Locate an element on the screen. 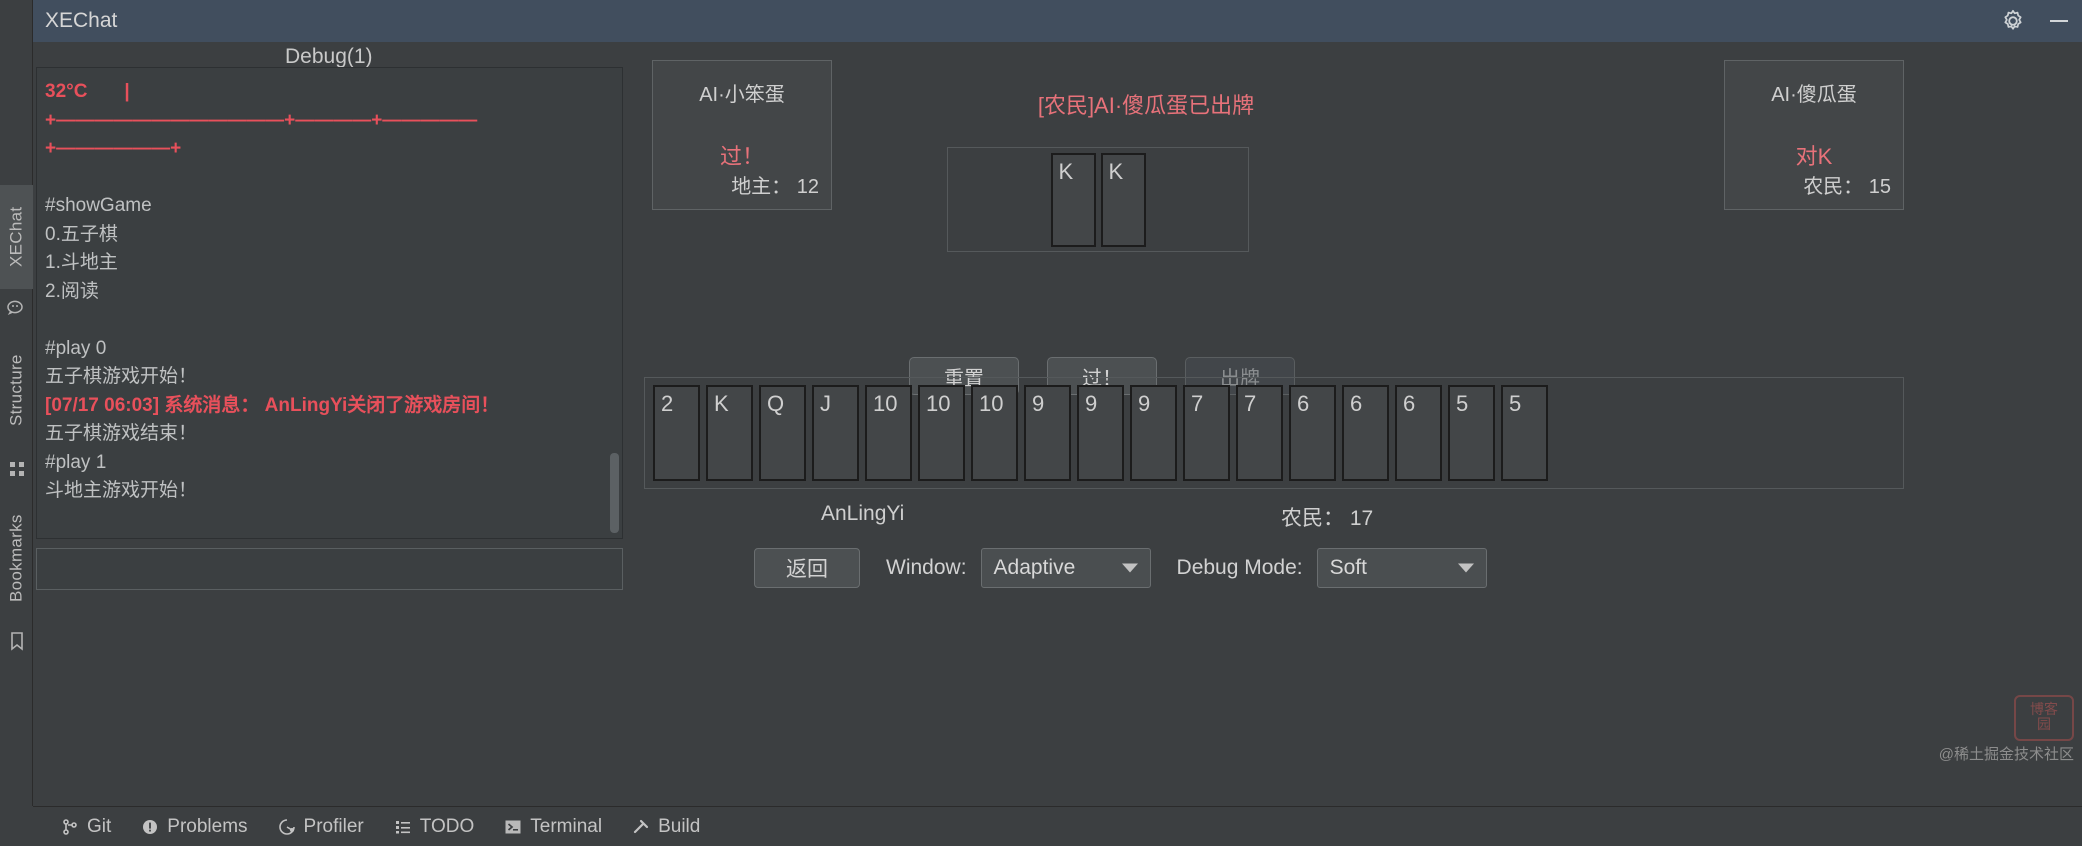 This screenshot has height=846, width=2082. status-bar-item-profiler: Profiler is located at coordinates (321, 827).